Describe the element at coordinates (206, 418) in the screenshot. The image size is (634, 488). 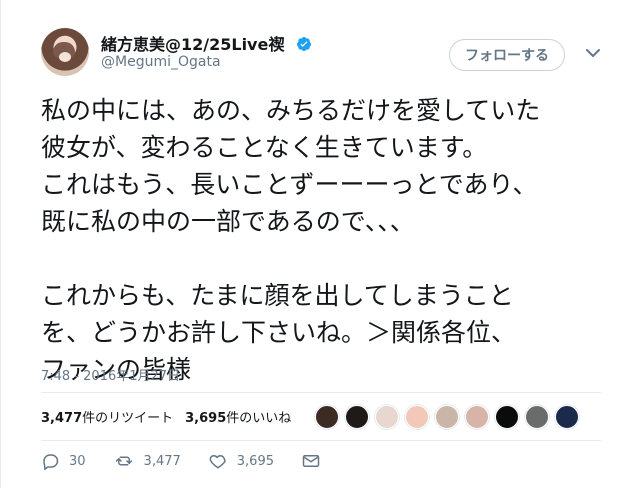
I see `likes-stat-count: 3,695` at that location.